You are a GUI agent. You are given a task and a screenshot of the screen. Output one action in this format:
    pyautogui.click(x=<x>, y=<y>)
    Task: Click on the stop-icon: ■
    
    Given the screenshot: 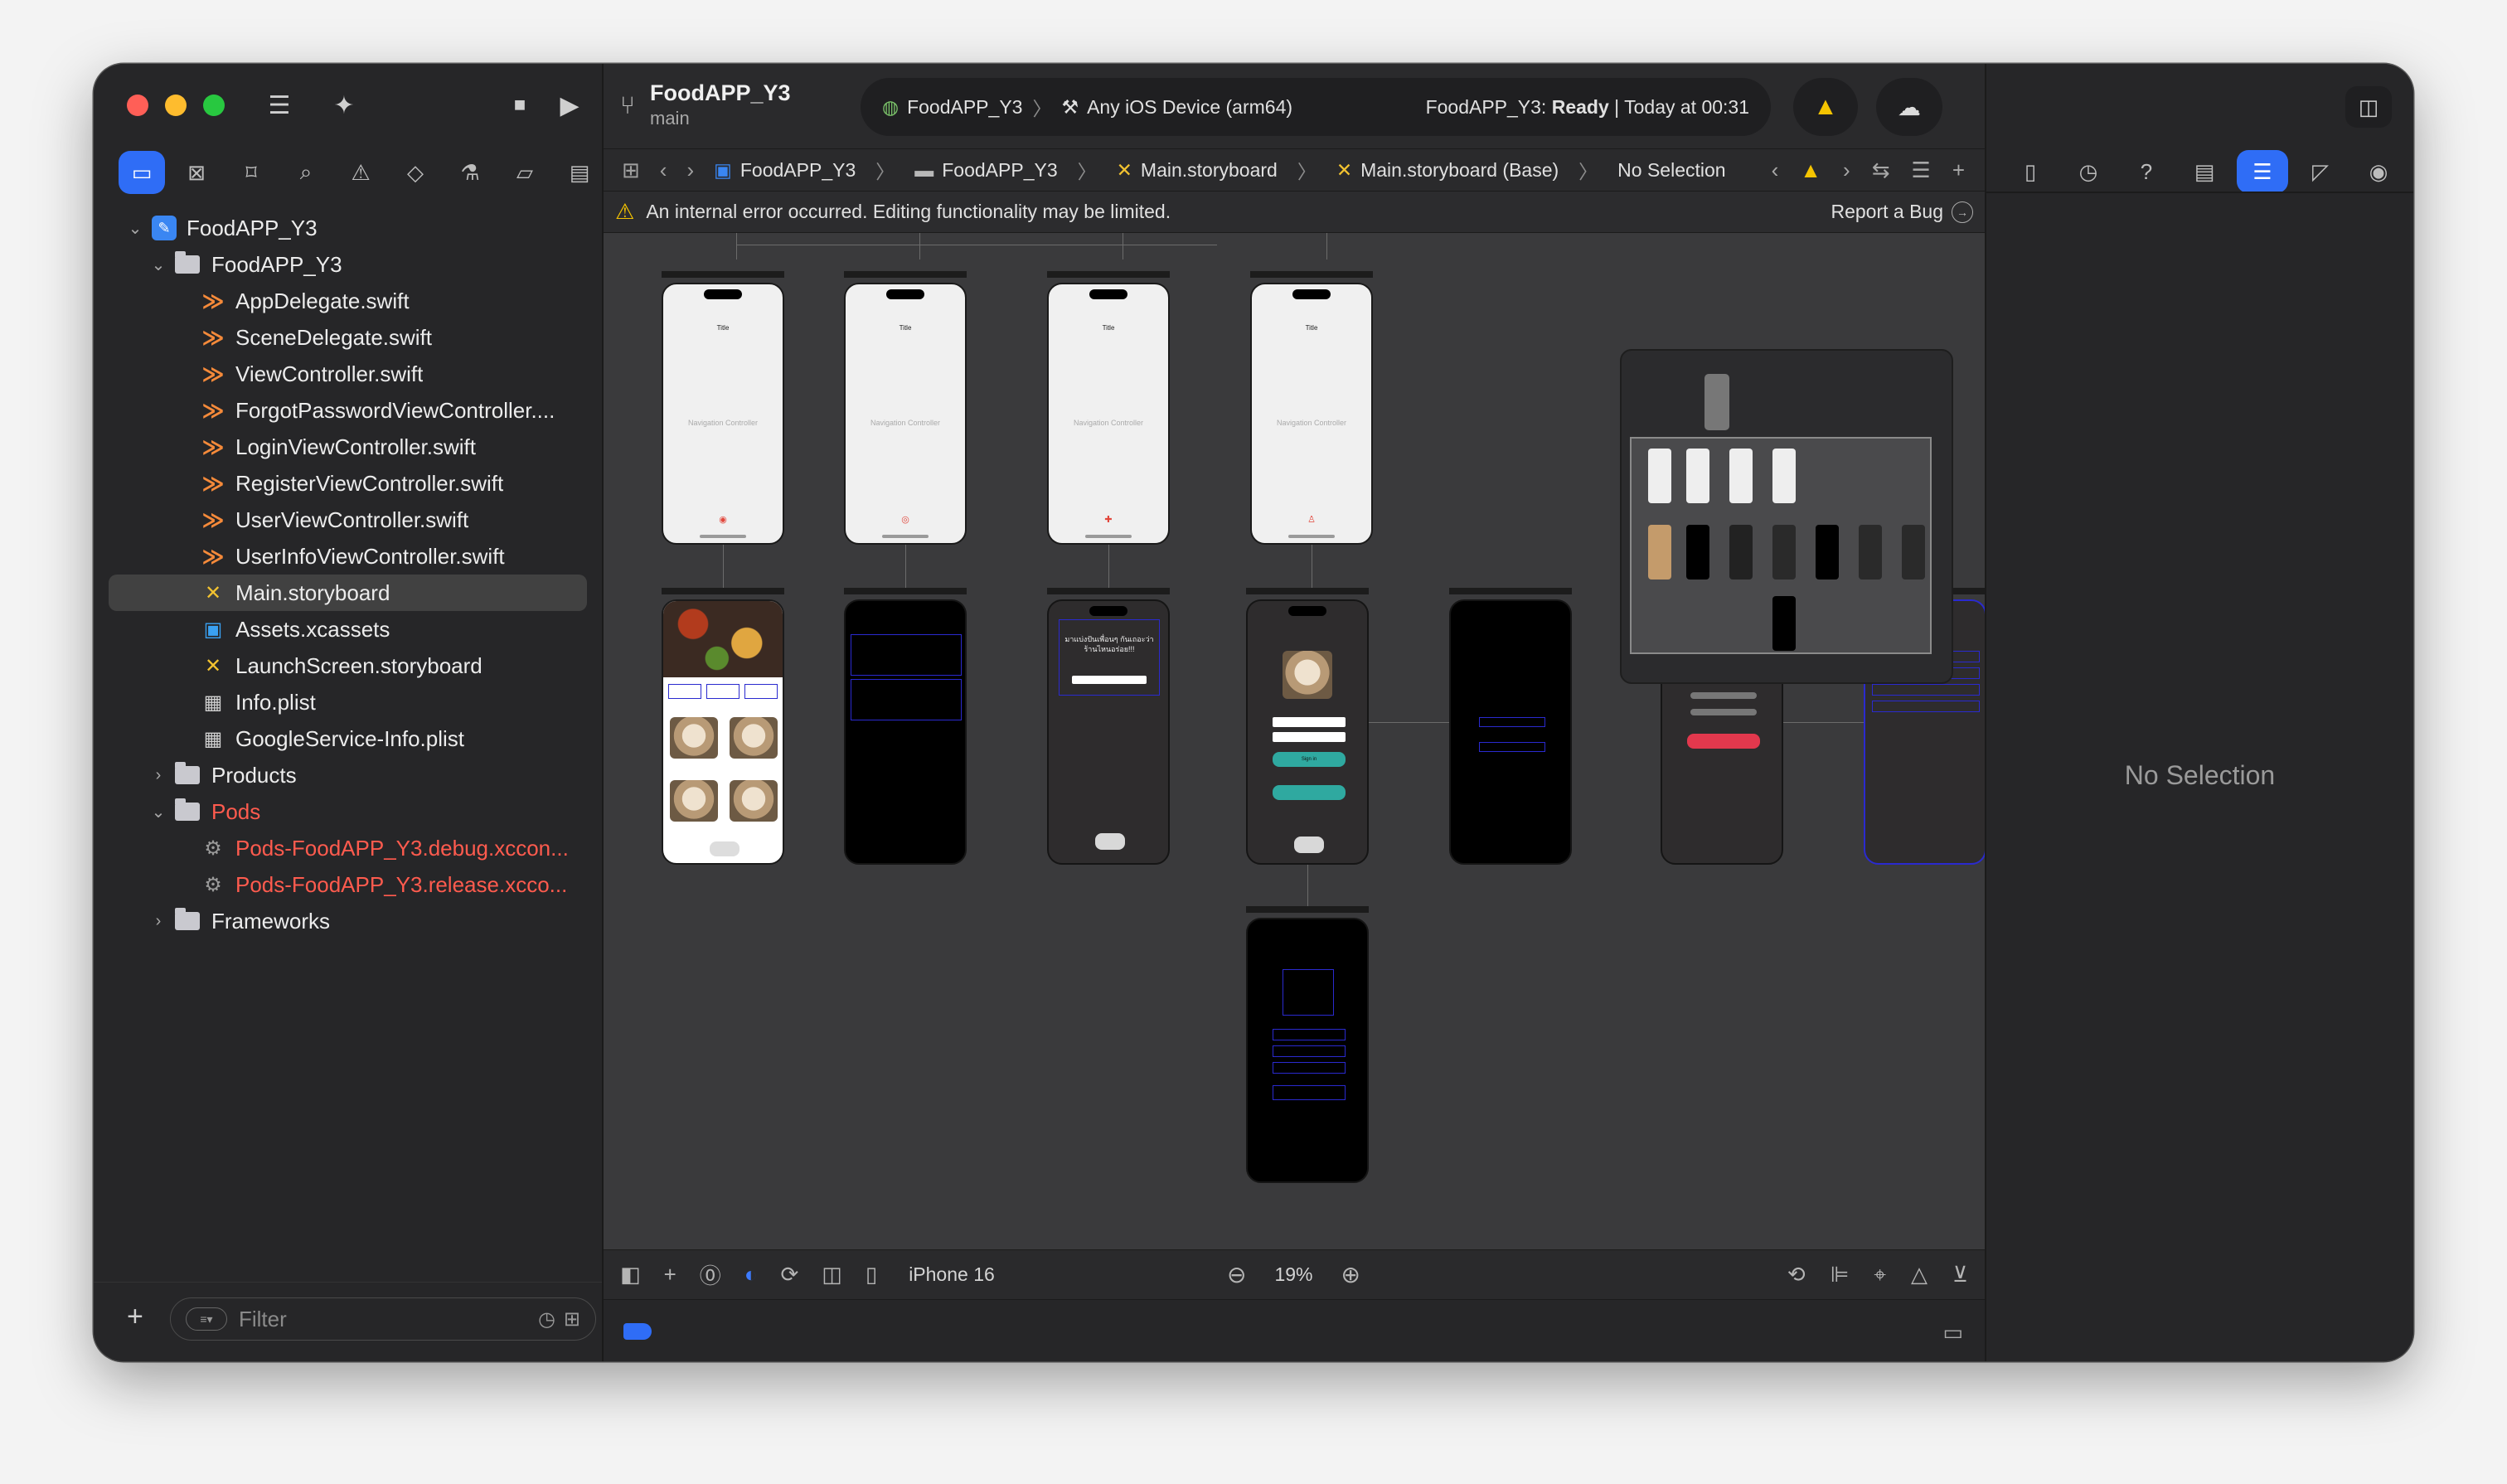 What is the action you would take?
    pyautogui.click(x=520, y=105)
    